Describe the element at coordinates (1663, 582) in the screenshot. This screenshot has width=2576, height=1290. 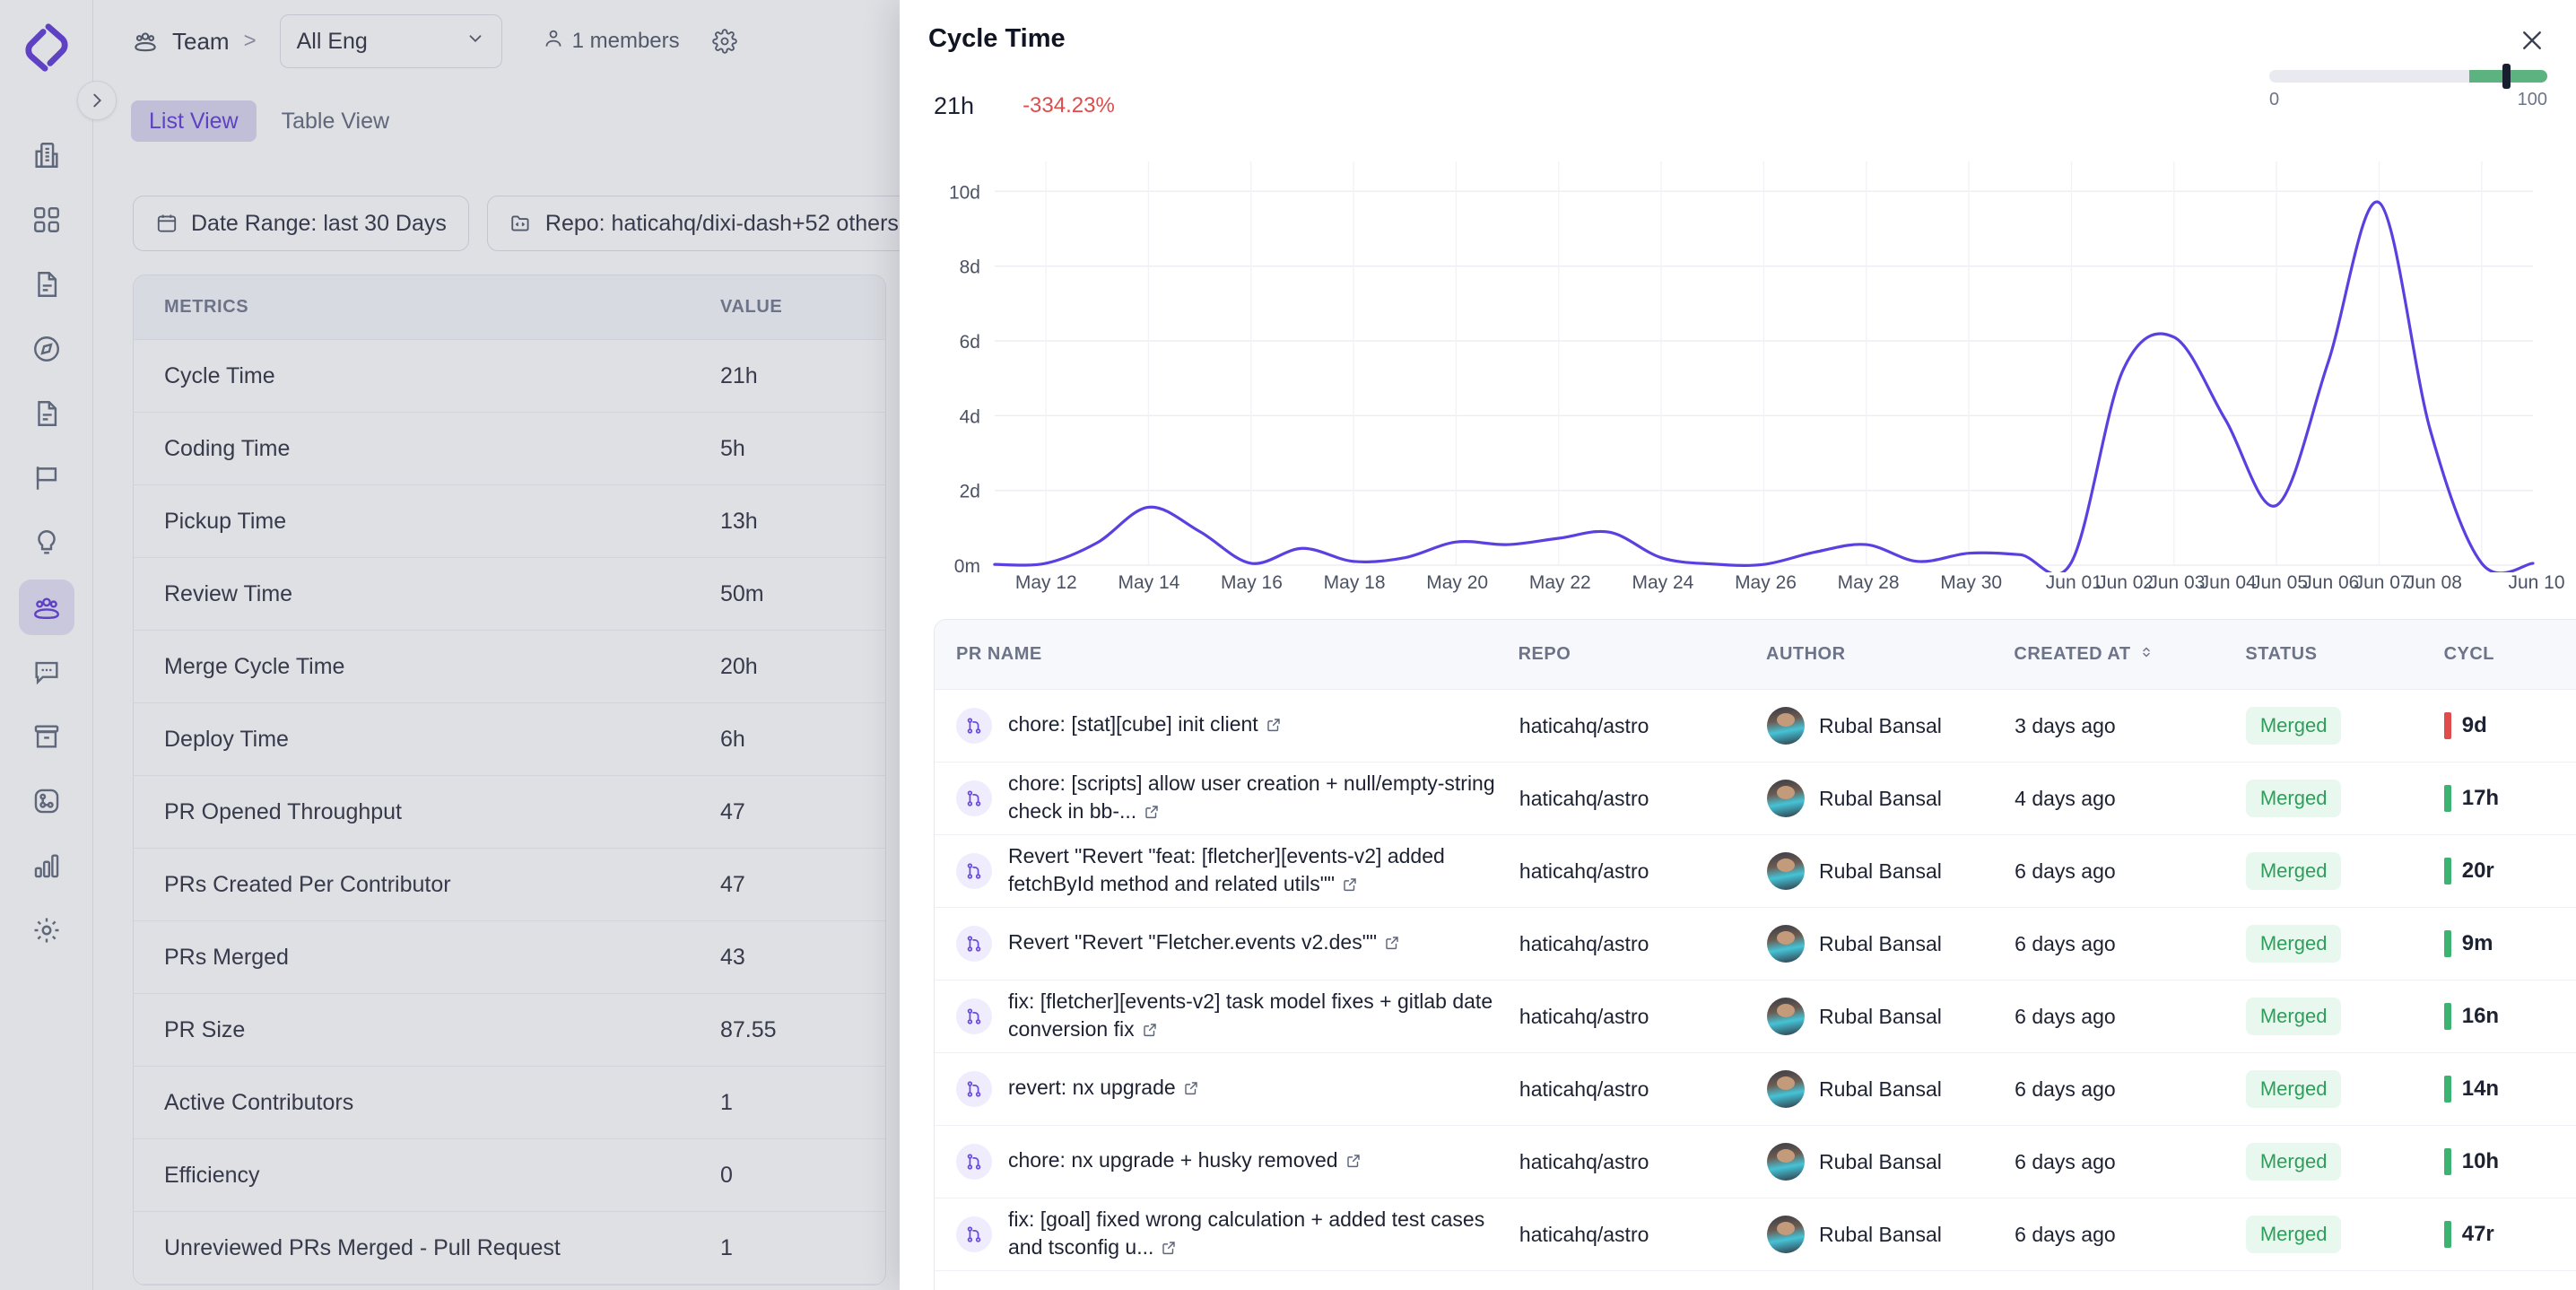
I see `chart-x-tick-label: May 24` at that location.